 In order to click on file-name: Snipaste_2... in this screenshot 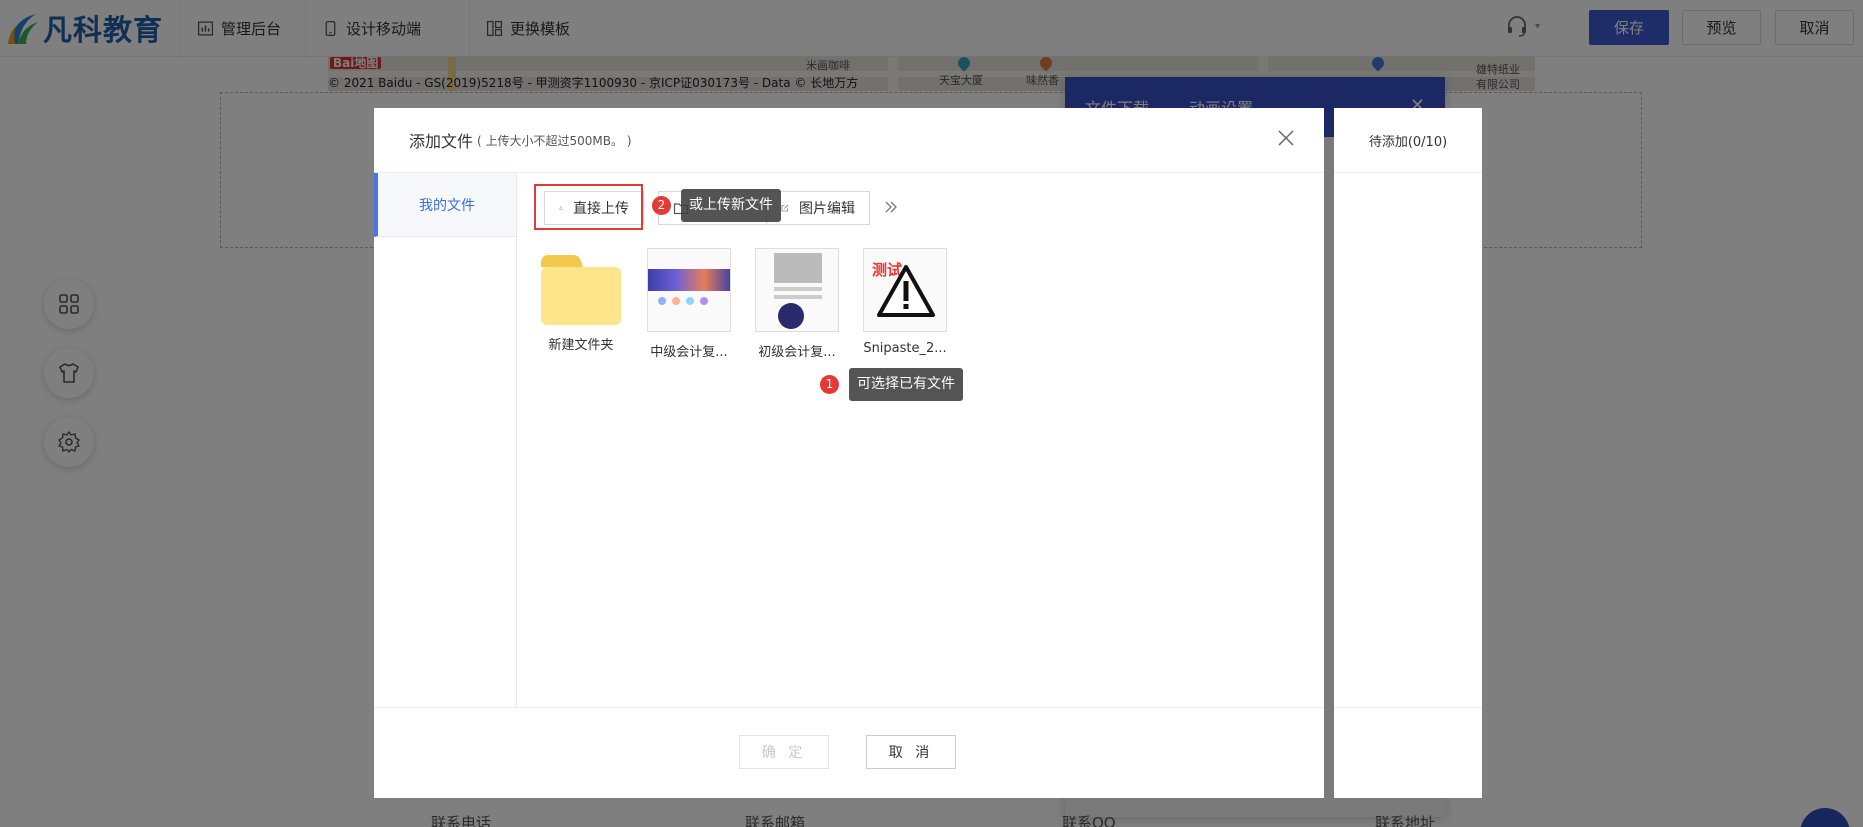, I will do `click(905, 348)`.